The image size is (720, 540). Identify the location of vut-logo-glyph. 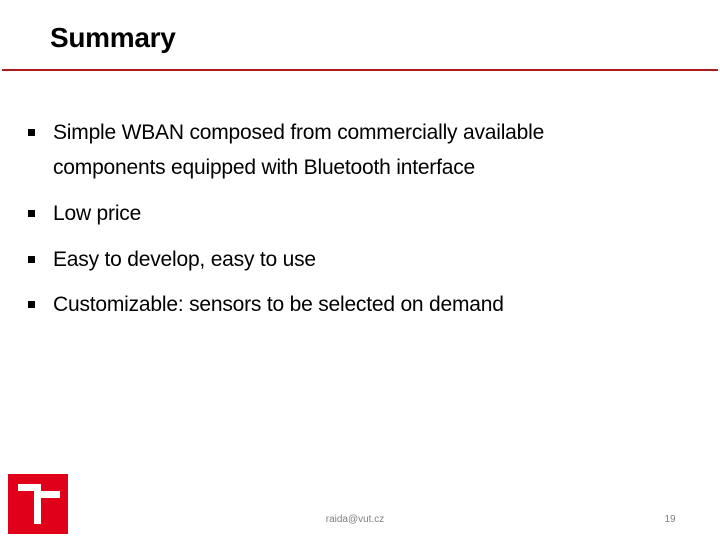
(39, 504).